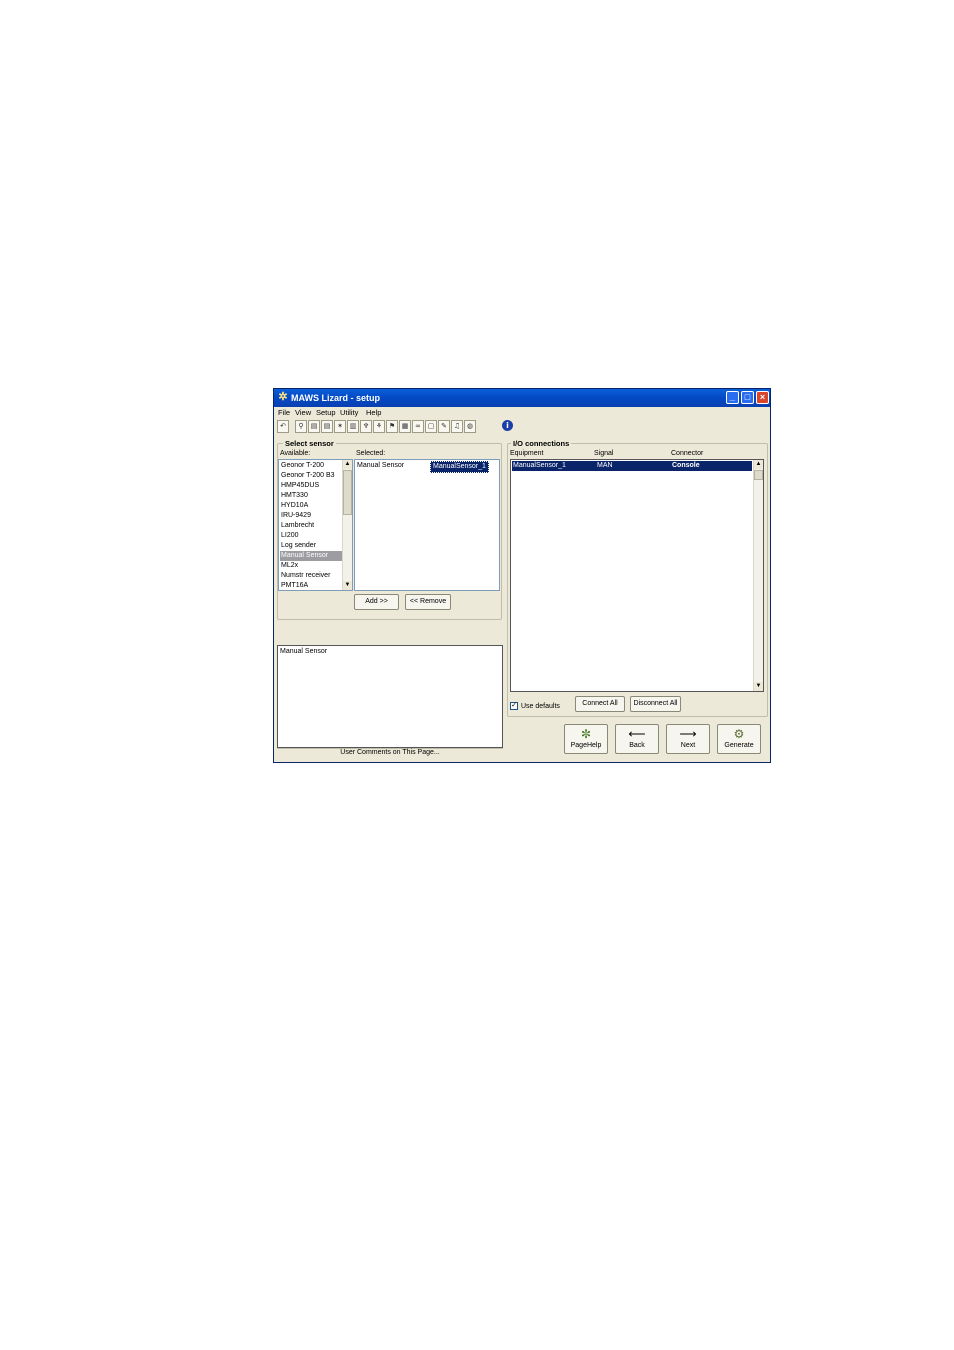 Image resolution: width=954 pixels, height=1350 pixels. I want to click on bell-icon: ♫, so click(457, 426).